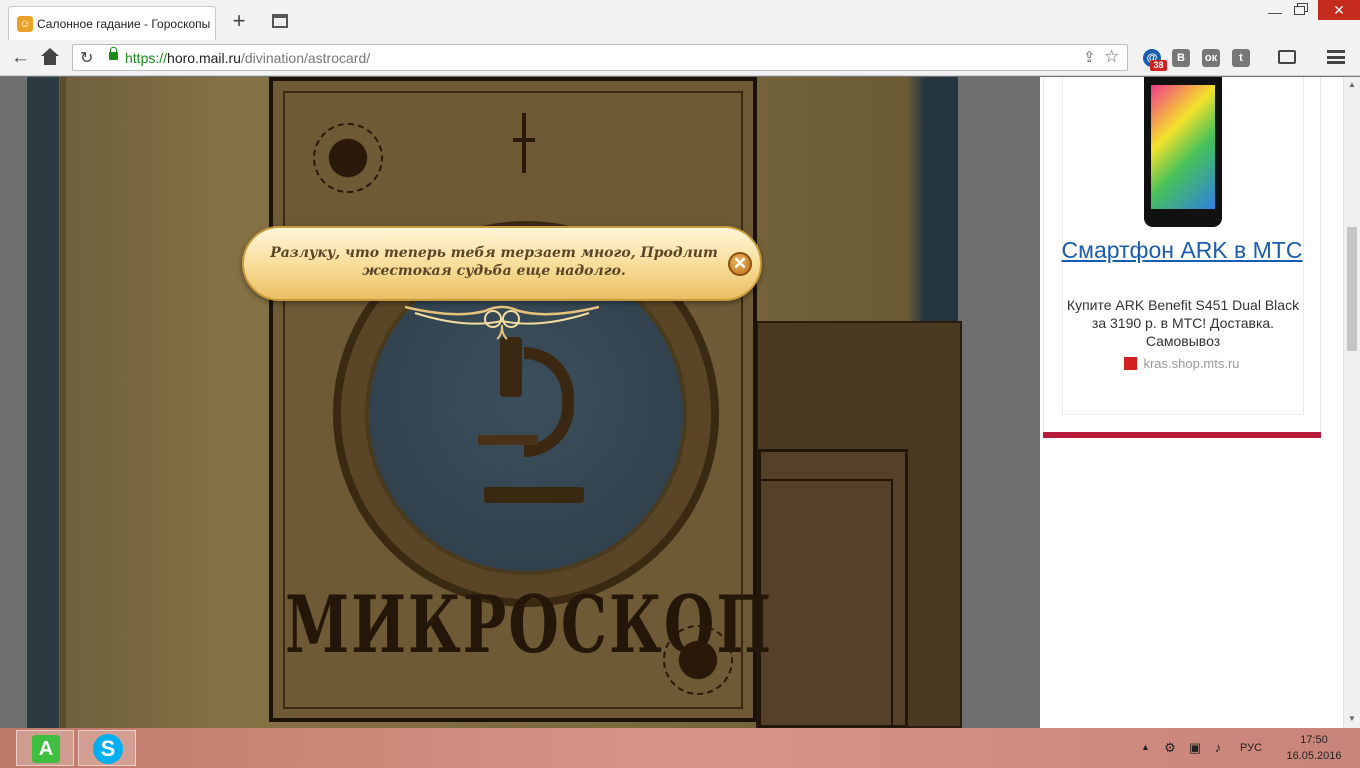  I want to click on tab-overview-icon, so click(280, 21).